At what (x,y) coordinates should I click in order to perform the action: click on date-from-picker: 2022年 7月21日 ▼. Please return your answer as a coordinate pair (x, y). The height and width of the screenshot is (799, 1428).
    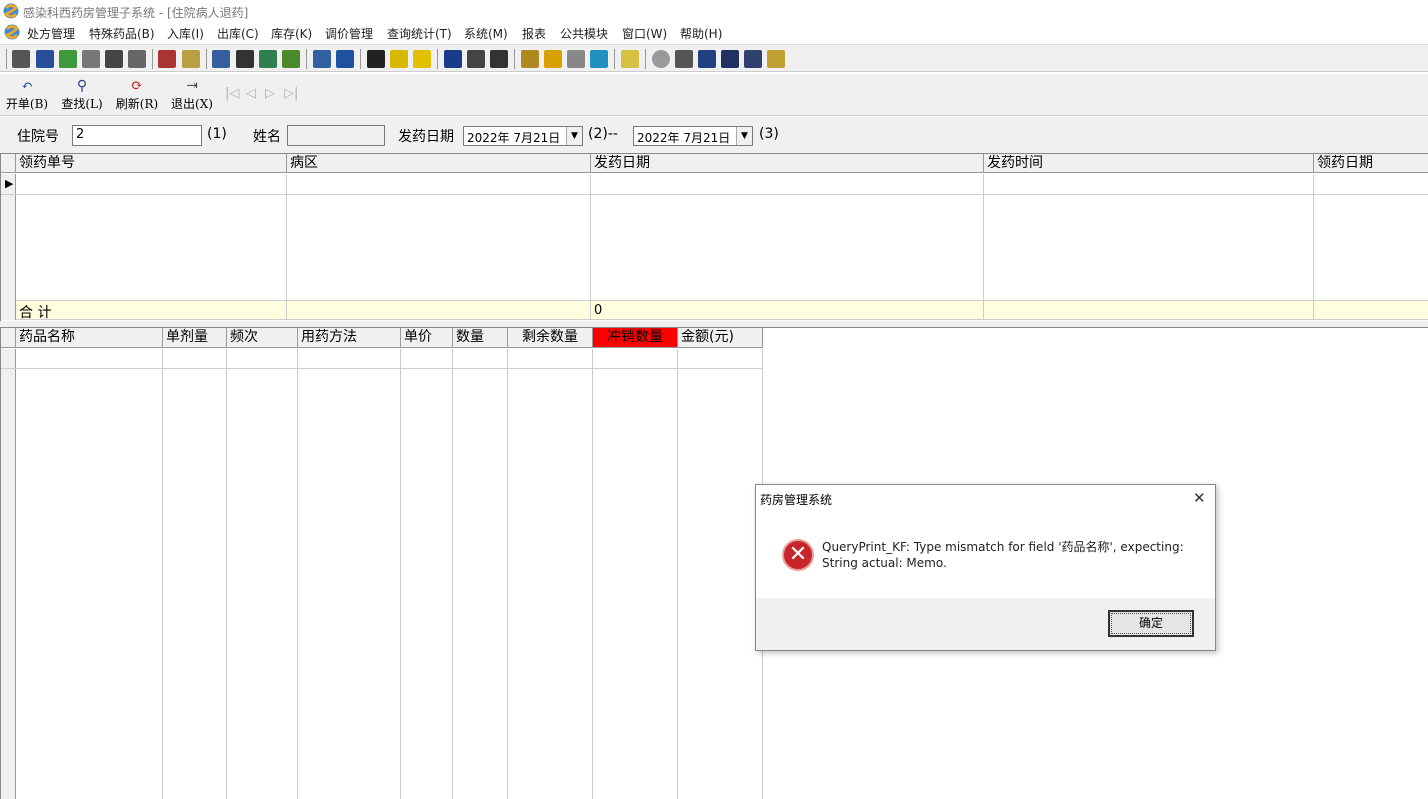
    Looking at the image, I should click on (523, 136).